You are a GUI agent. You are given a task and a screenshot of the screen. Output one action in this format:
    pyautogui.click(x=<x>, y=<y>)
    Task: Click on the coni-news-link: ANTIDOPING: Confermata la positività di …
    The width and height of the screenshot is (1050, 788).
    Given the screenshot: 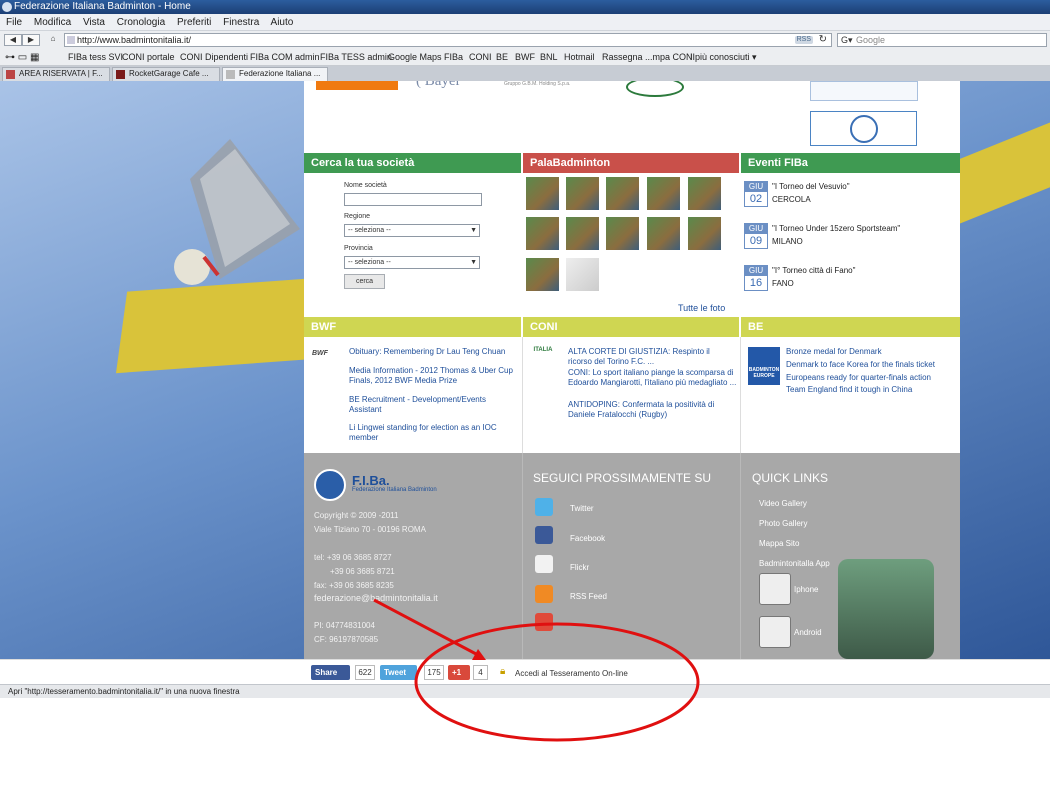 What is the action you would take?
    pyautogui.click(x=648, y=410)
    